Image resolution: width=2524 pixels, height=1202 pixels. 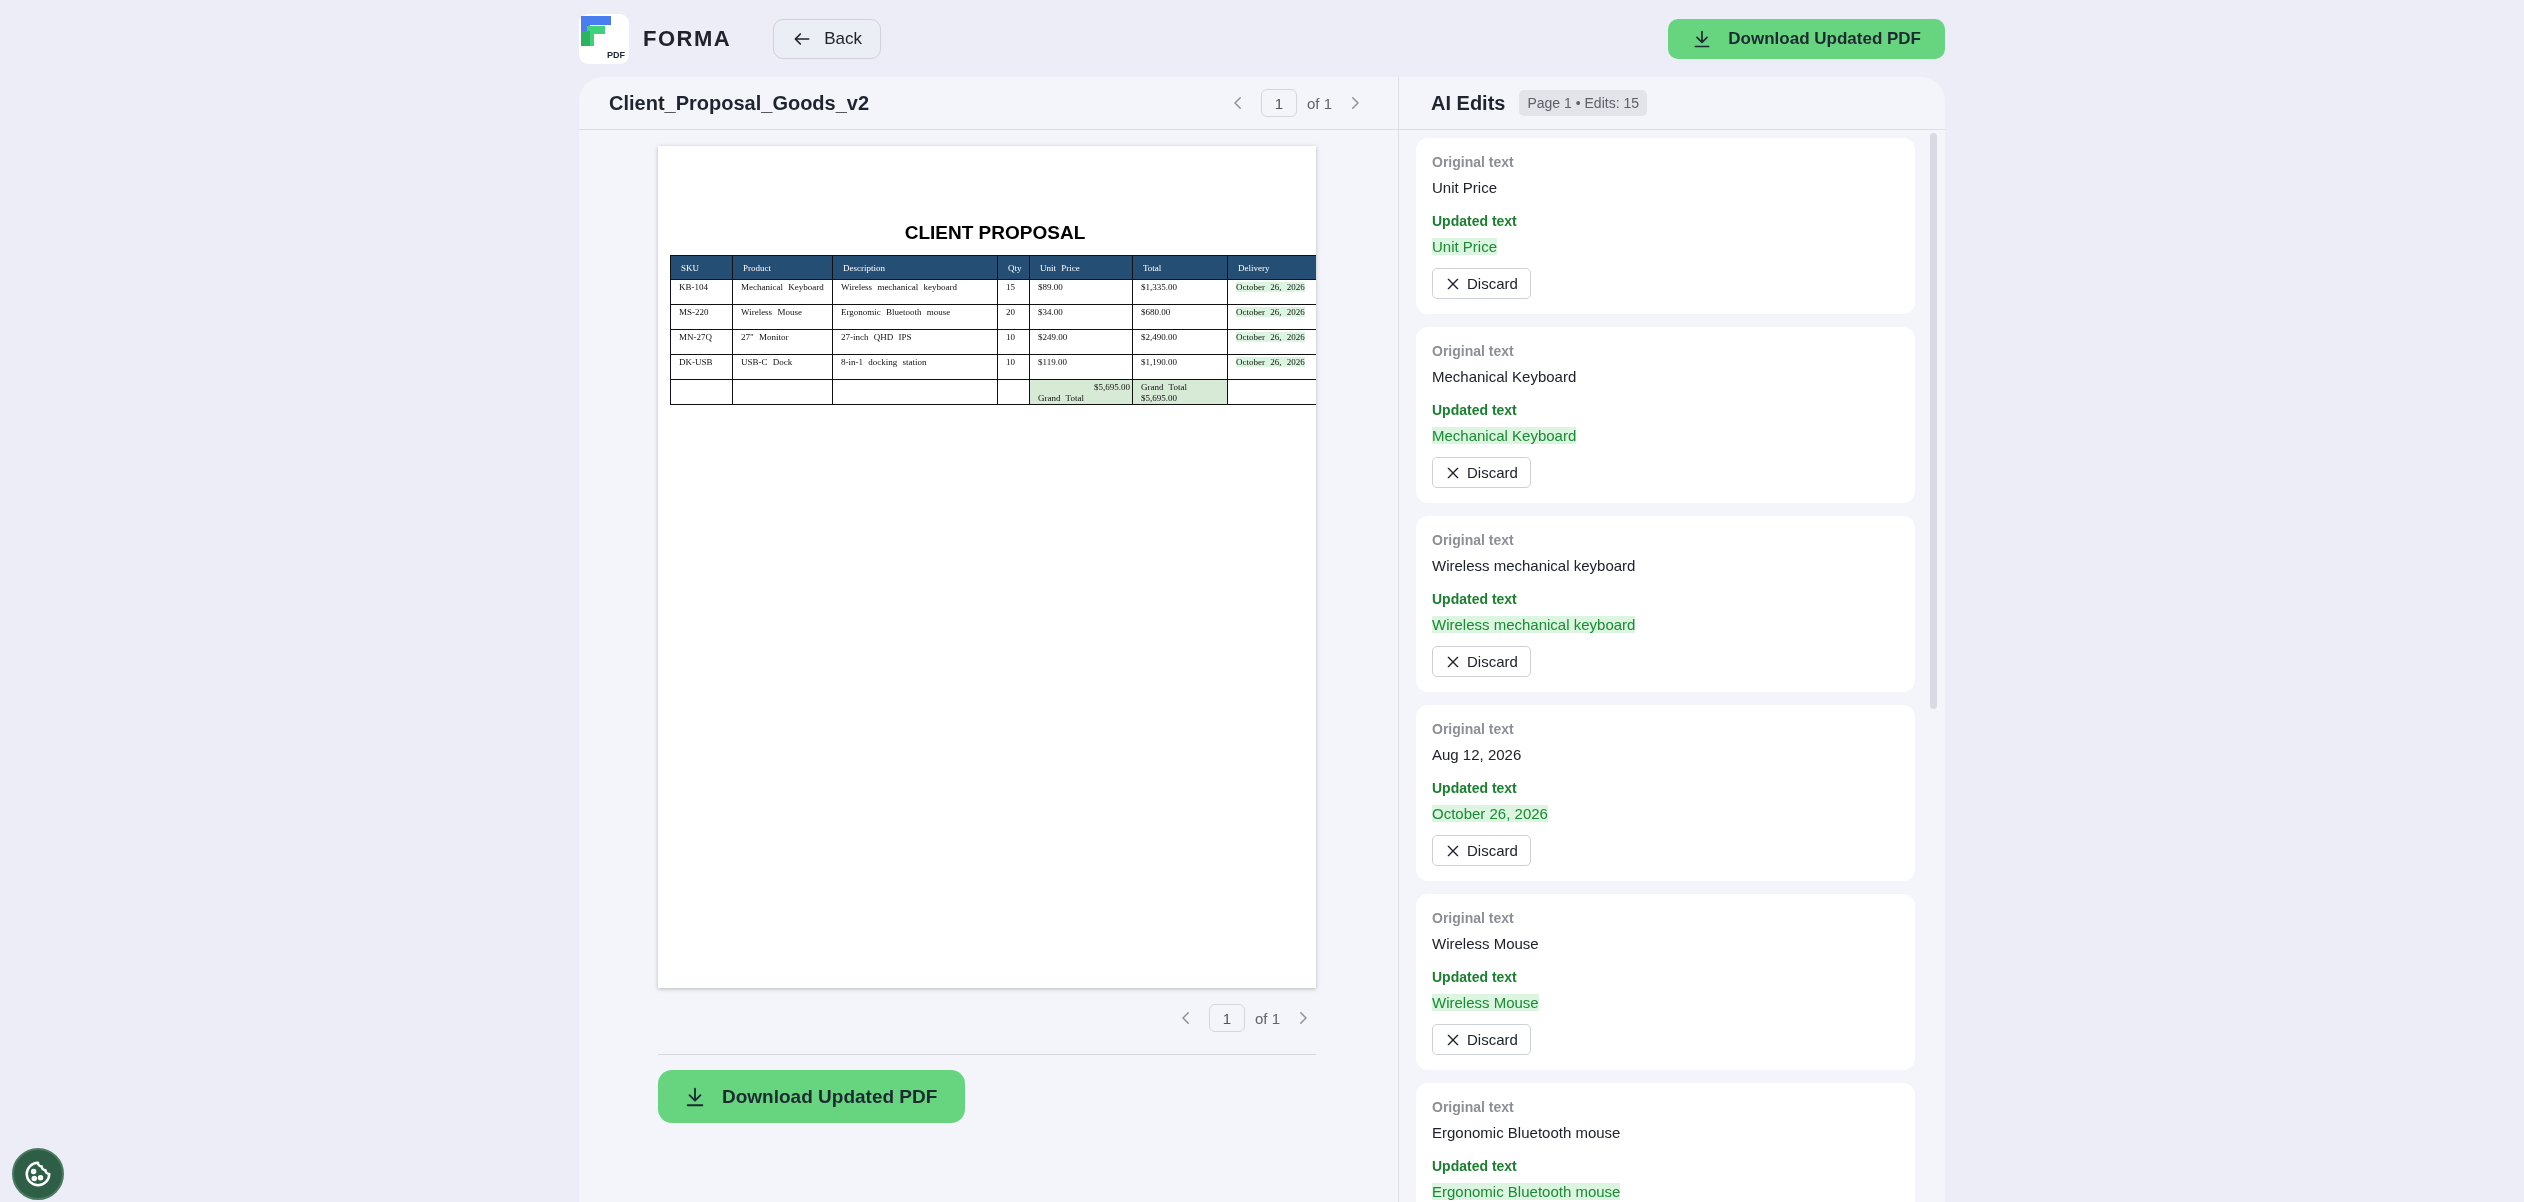 I want to click on table-cell: KB-104, so click(x=693, y=287).